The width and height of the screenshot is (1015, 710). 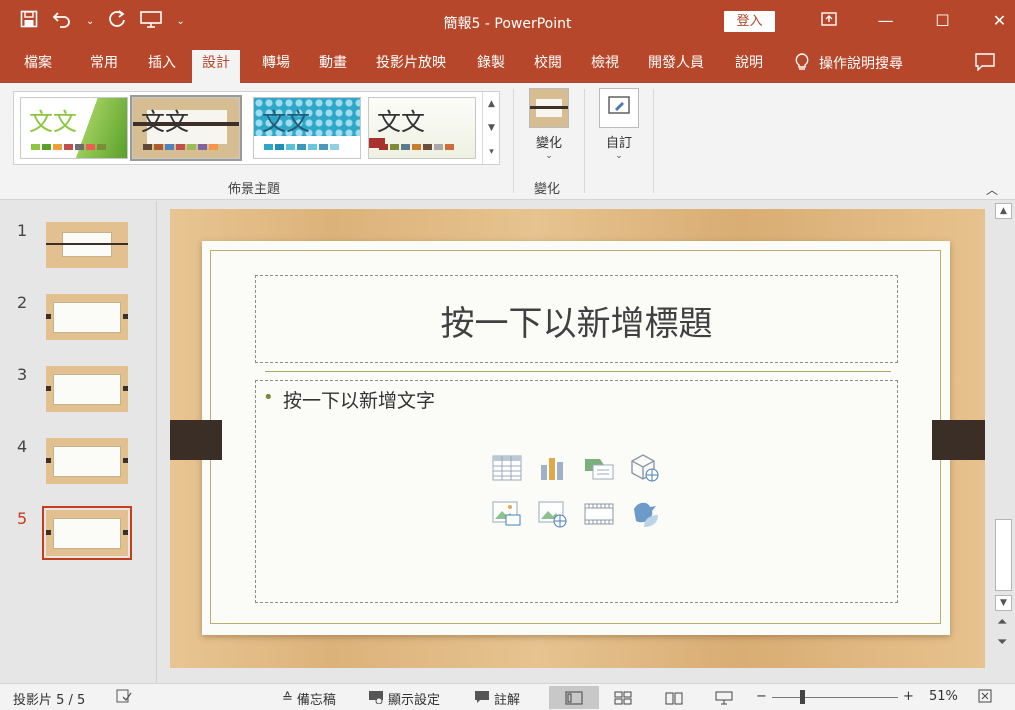 I want to click on tab-insert: 插入, so click(x=162, y=68).